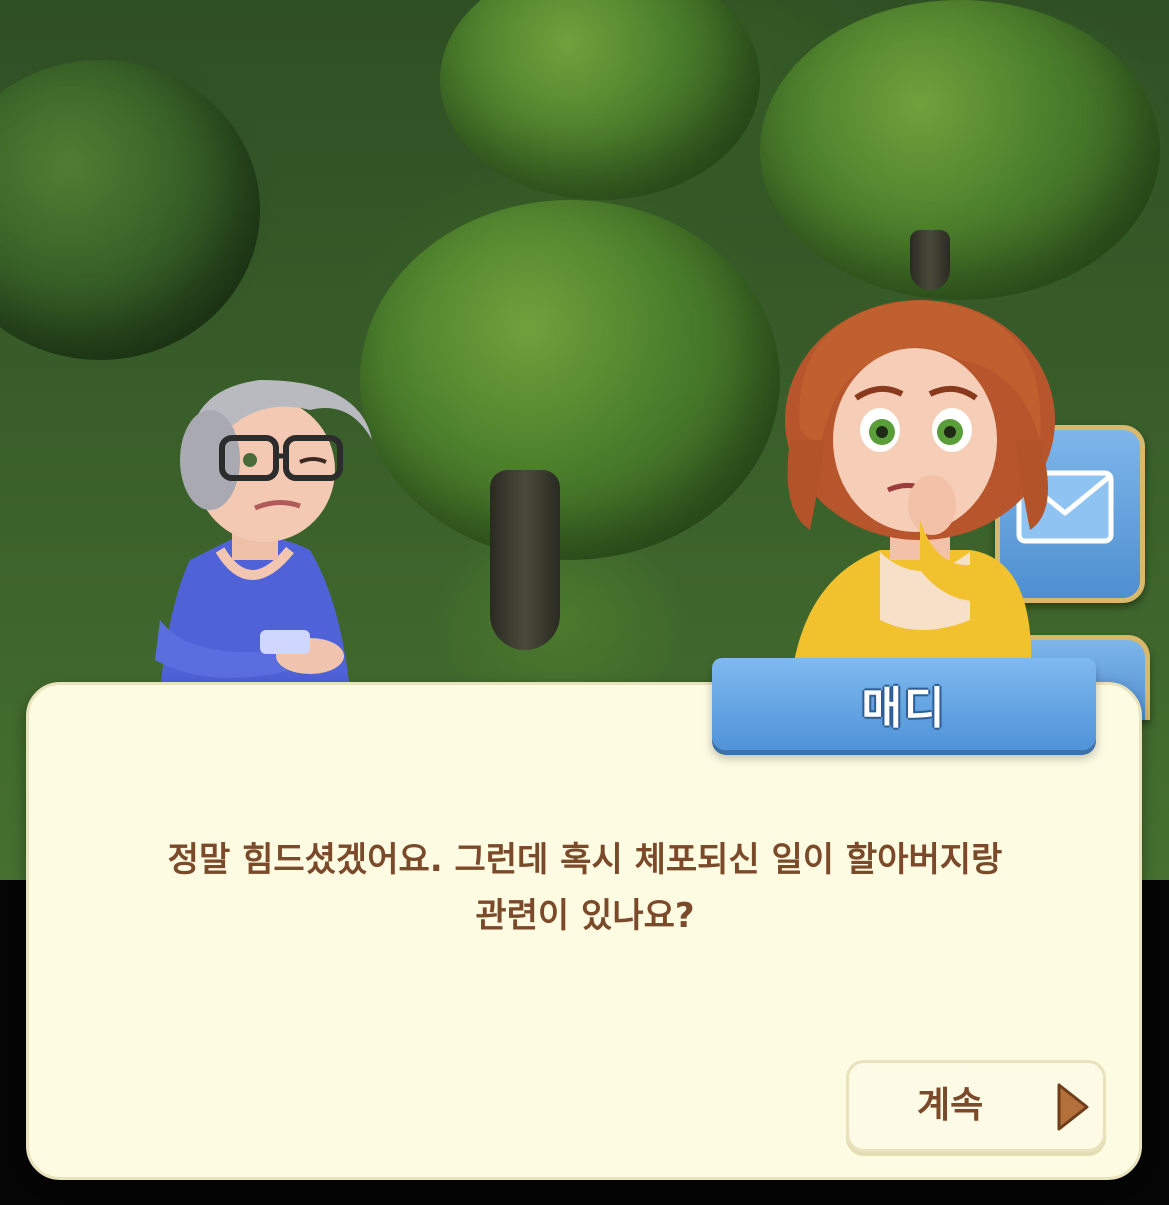 The height and width of the screenshot is (1205, 1169). I want to click on speaker-name-tag: 매디, so click(904, 704).